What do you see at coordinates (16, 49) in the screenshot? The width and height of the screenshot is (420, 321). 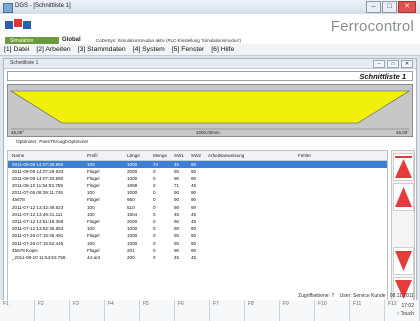 I see `menu-datei: [1] Datei` at bounding box center [16, 49].